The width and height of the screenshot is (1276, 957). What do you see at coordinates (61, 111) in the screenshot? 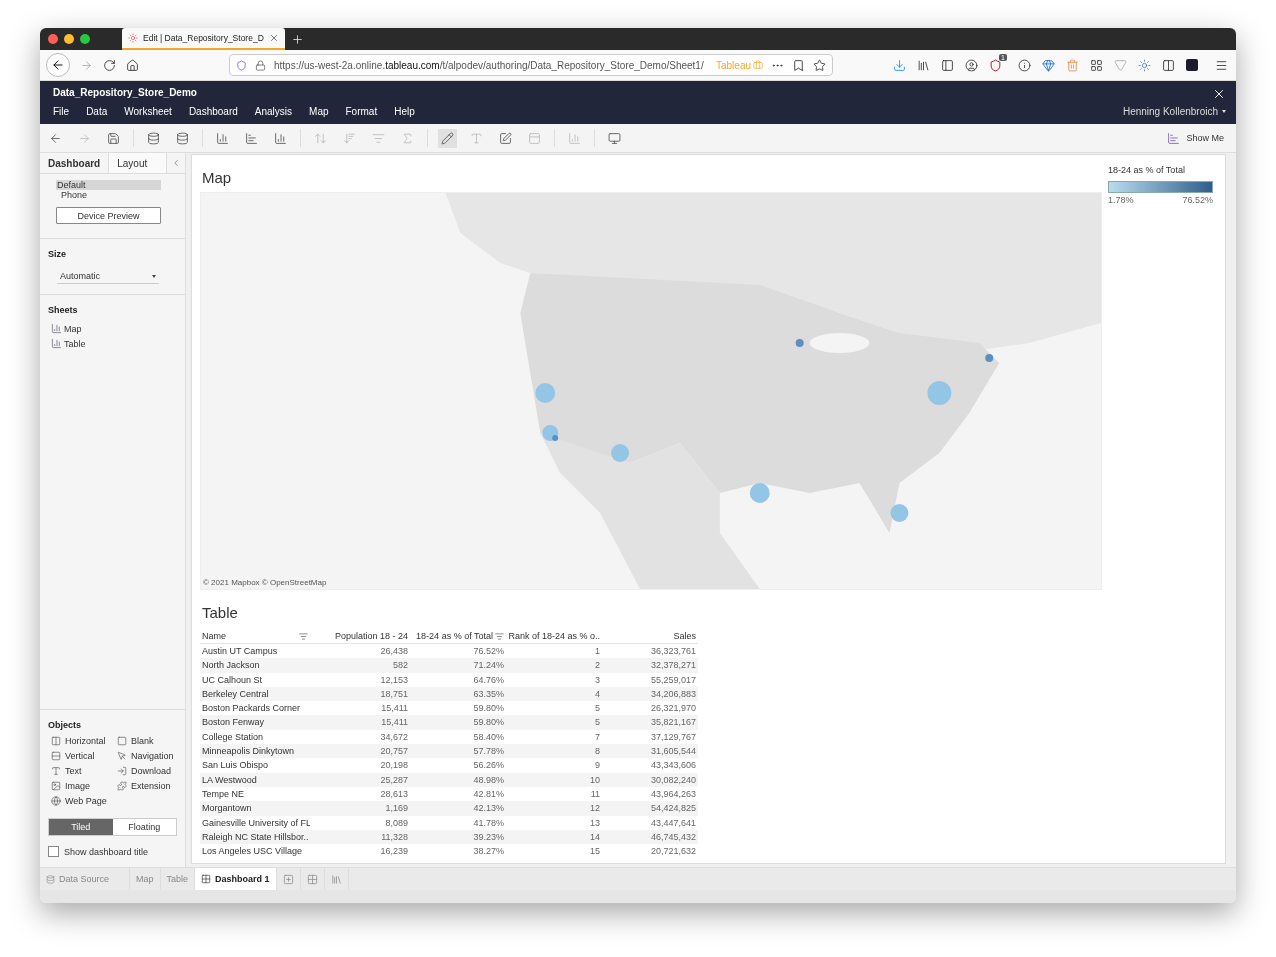
I see `menu-item: File` at bounding box center [61, 111].